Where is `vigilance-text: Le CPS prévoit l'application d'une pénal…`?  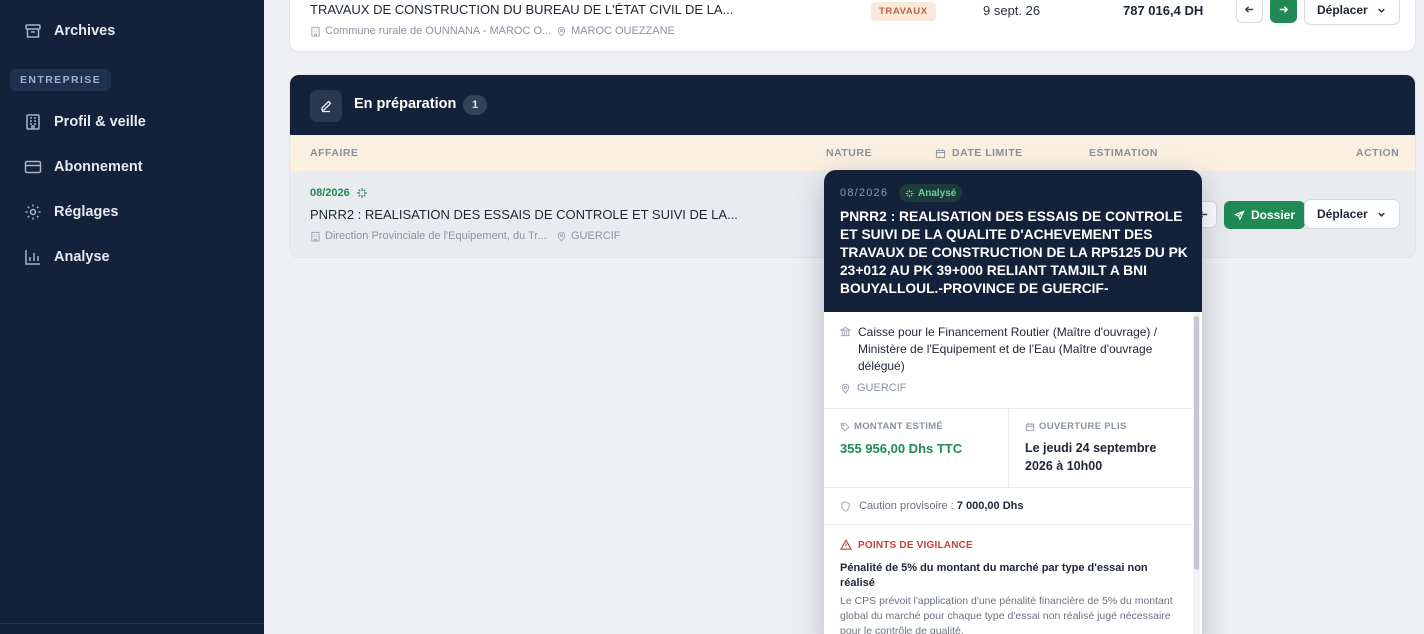
vigilance-text: Le CPS prévoit l'application d'une pénal… is located at coordinates (1006, 614).